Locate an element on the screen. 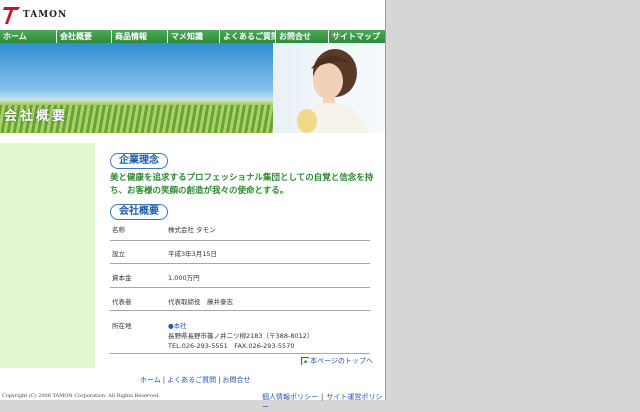 The height and width of the screenshot is (412, 640). page-top-link: 本ページのトップへ is located at coordinates (337, 361).